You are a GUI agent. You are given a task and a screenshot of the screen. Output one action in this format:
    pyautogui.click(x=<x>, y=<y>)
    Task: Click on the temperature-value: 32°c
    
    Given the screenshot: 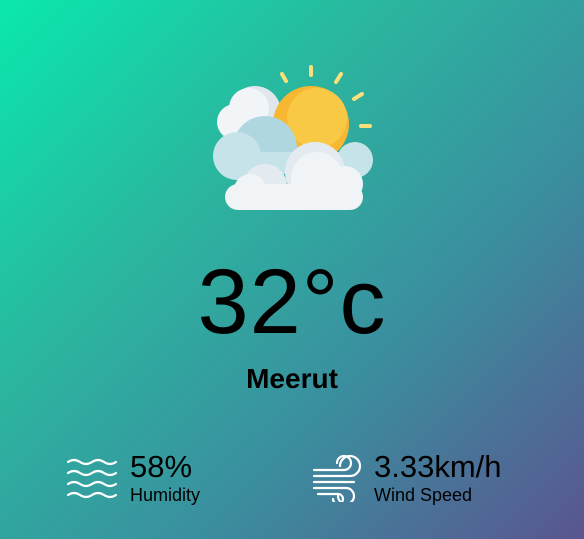 What is the action you would take?
    pyautogui.click(x=292, y=302)
    